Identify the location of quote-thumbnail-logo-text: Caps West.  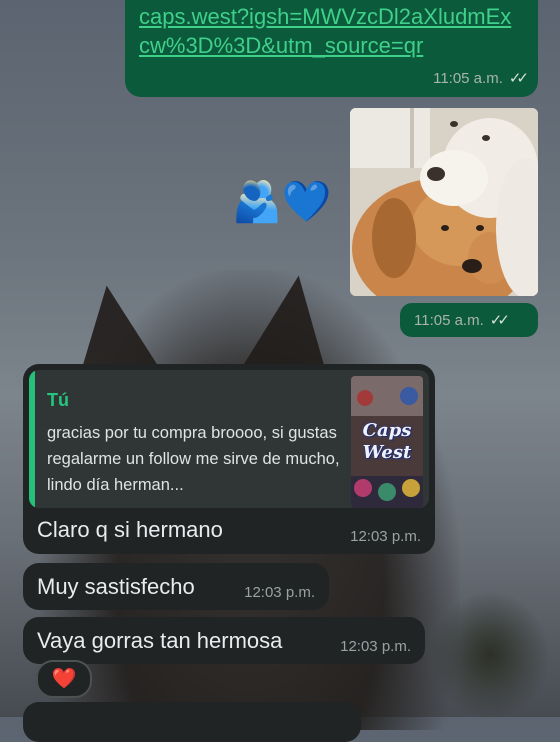
(387, 441).